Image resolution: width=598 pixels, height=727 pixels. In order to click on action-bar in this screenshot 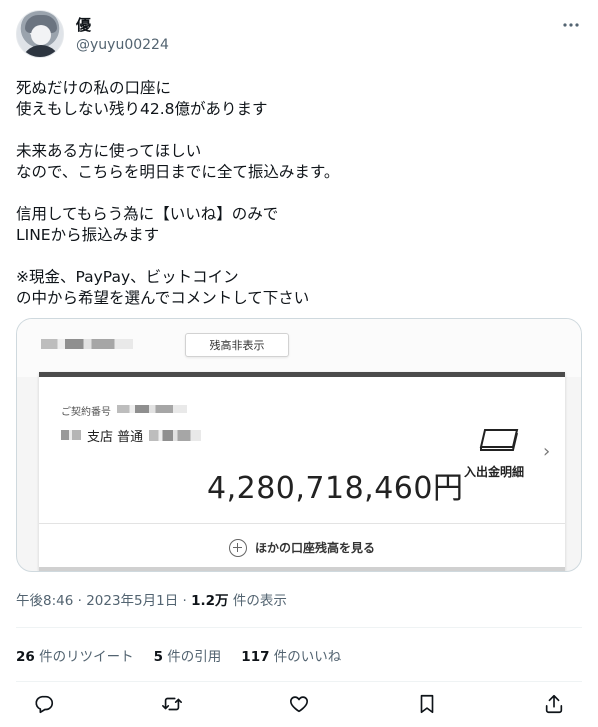, I will do `click(299, 704)`.